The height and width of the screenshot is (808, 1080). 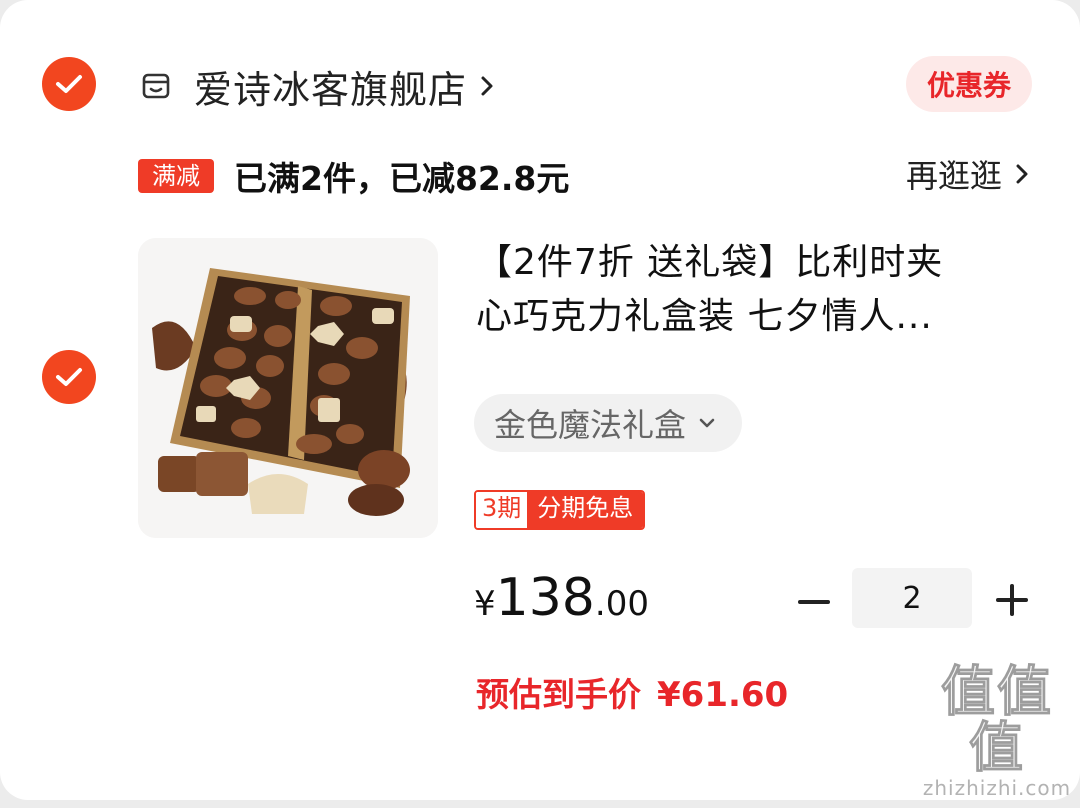 What do you see at coordinates (545, 598) in the screenshot?
I see `price-integer: 138` at bounding box center [545, 598].